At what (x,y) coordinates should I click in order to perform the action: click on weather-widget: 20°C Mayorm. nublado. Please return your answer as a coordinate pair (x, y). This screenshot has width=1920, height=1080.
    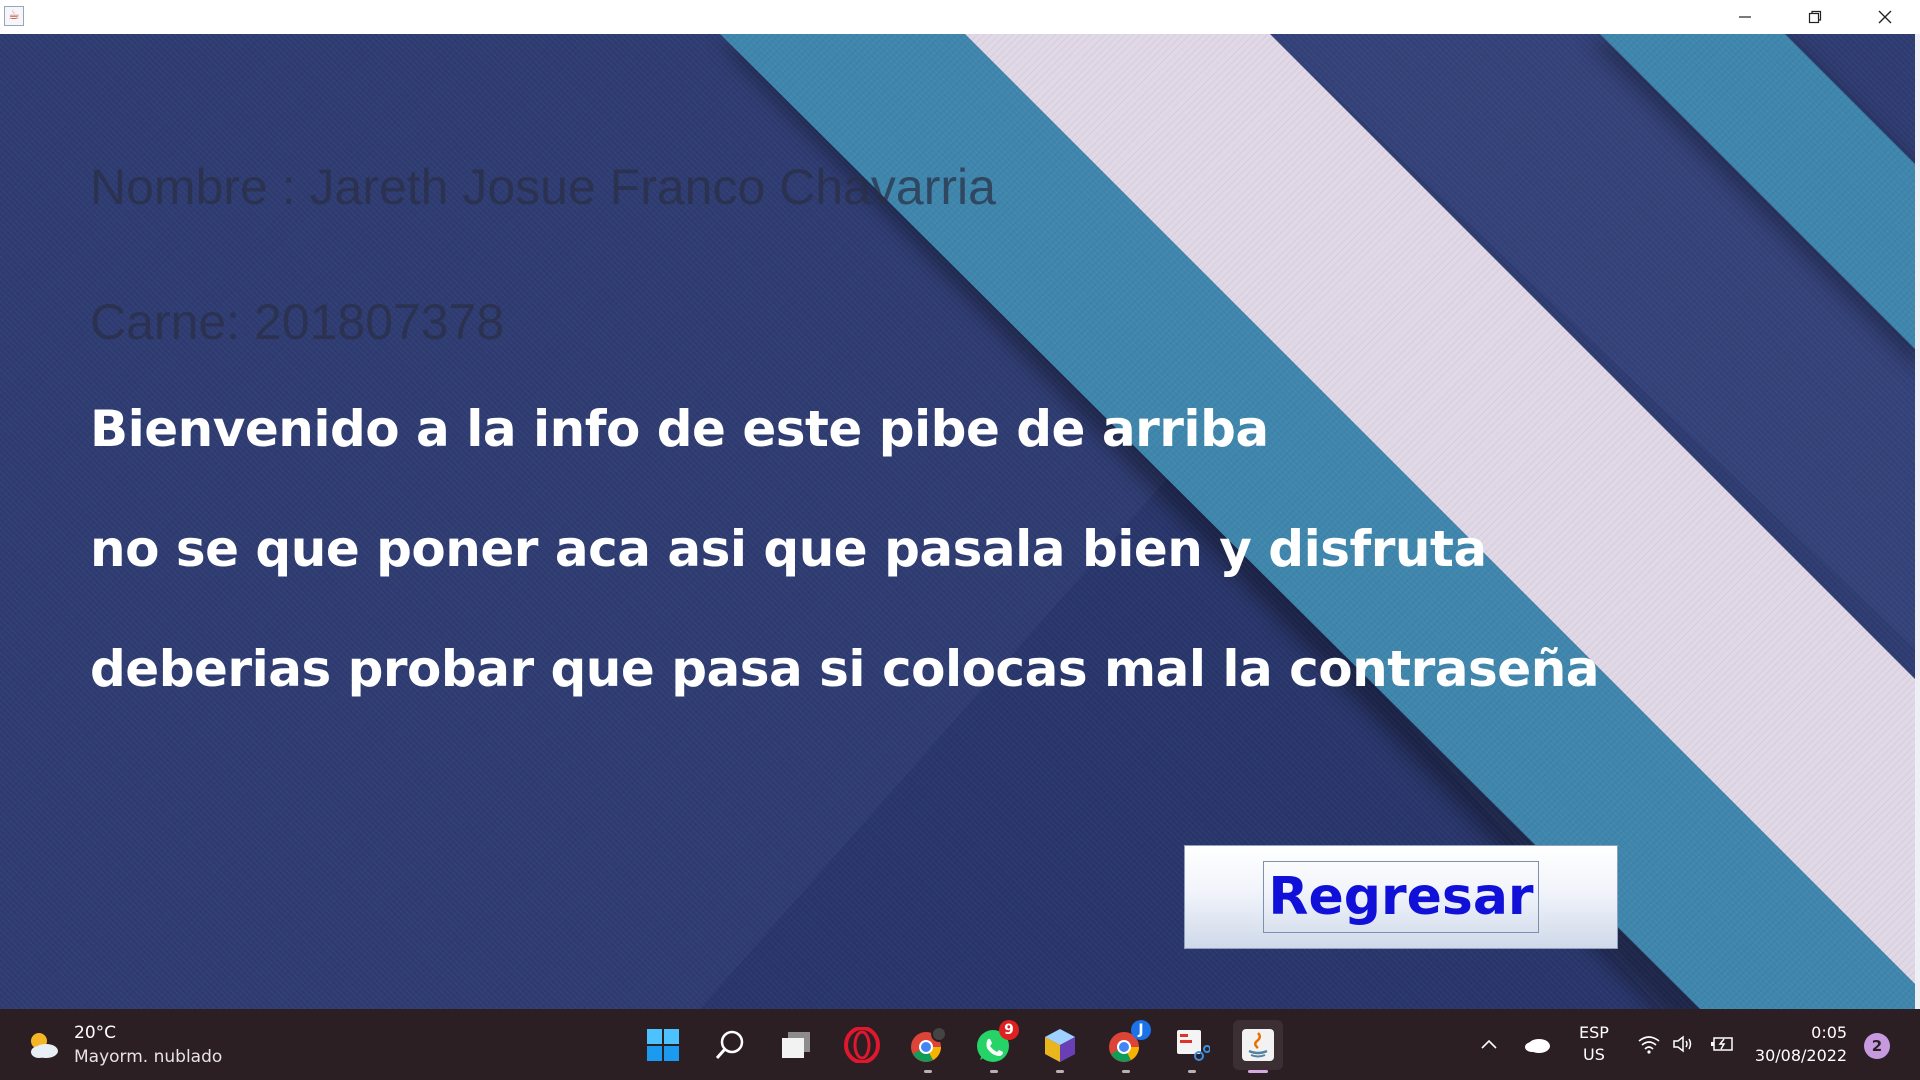
    Looking at the image, I should click on (124, 1045).